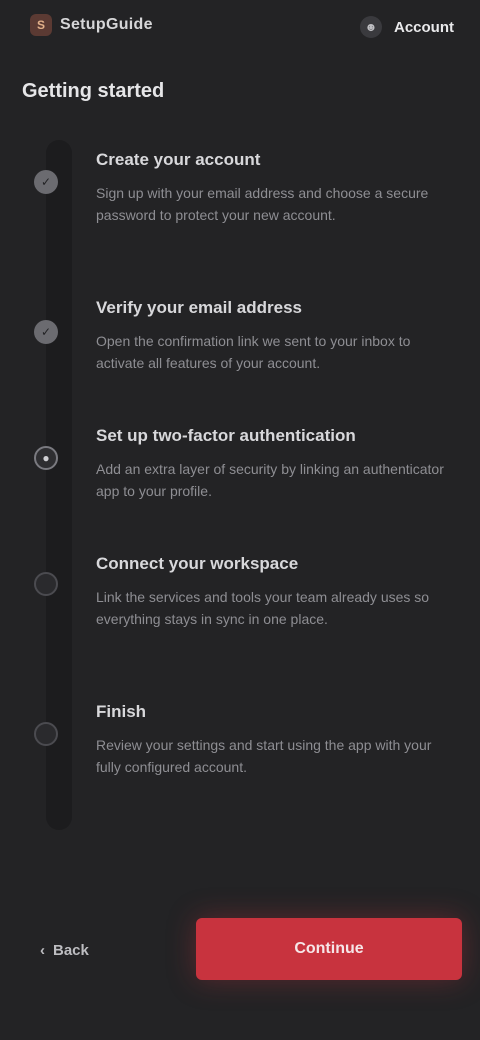 The image size is (480, 1040). Describe the element at coordinates (199, 307) in the screenshot. I see `step-title: Verify your email address` at that location.